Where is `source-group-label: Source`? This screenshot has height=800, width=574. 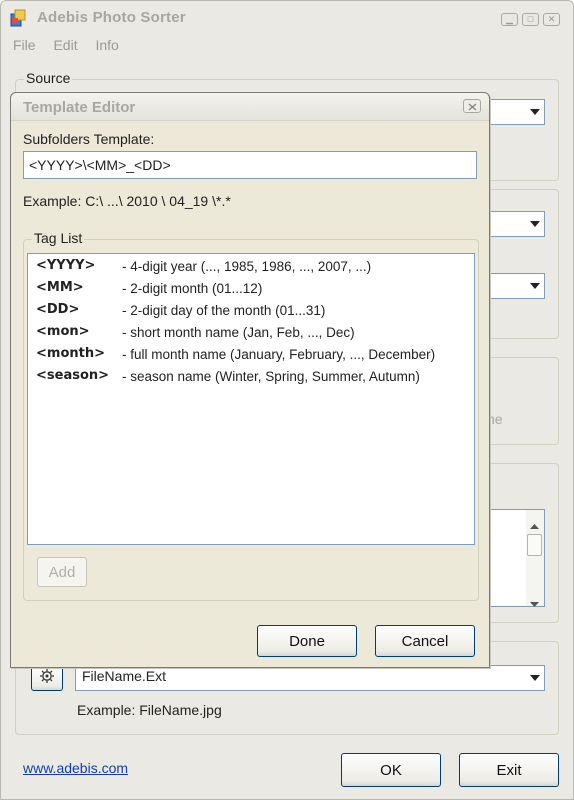
source-group-label: Source is located at coordinates (48, 78).